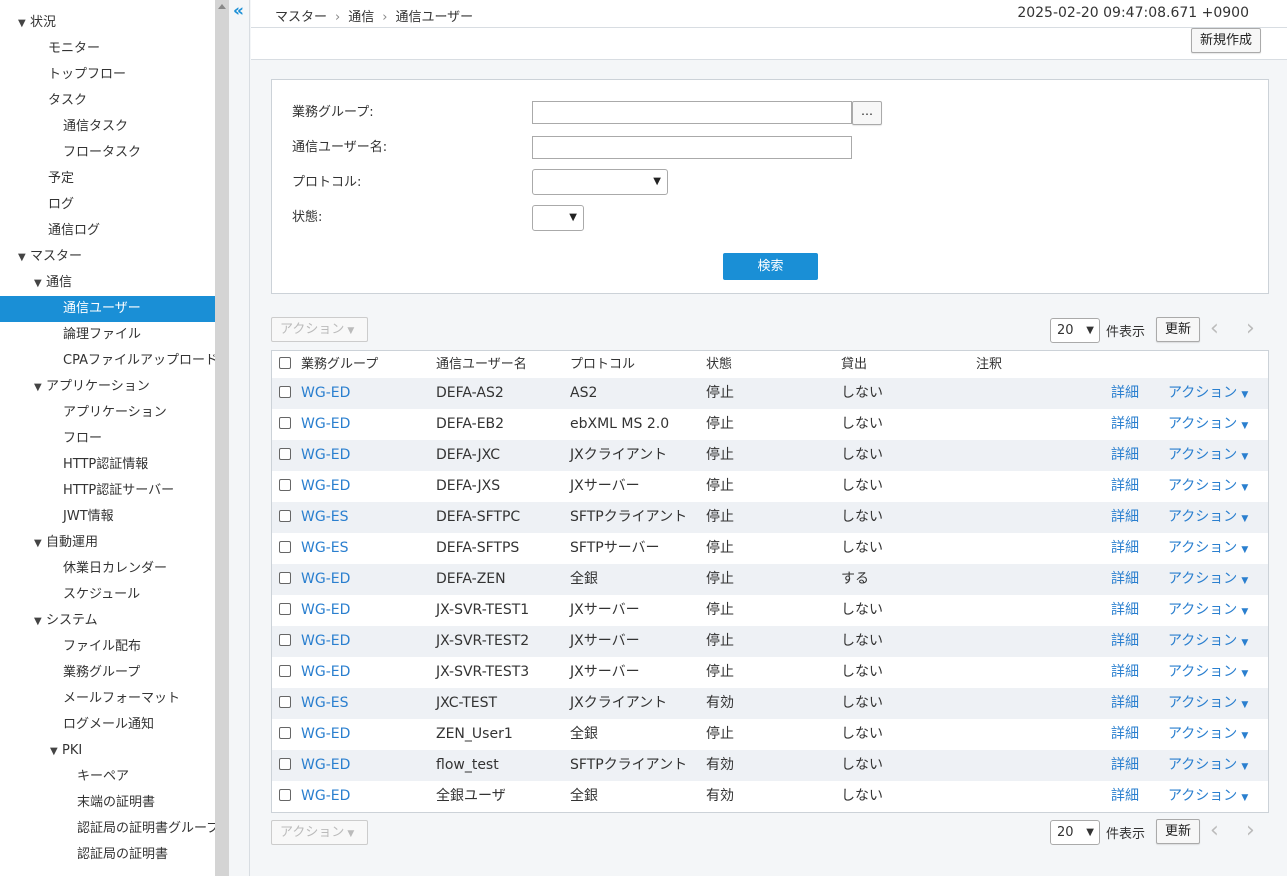 Image resolution: width=1287 pixels, height=876 pixels. Describe the element at coordinates (107, 673) in the screenshot. I see `sidebar-item: 業務グループ` at that location.